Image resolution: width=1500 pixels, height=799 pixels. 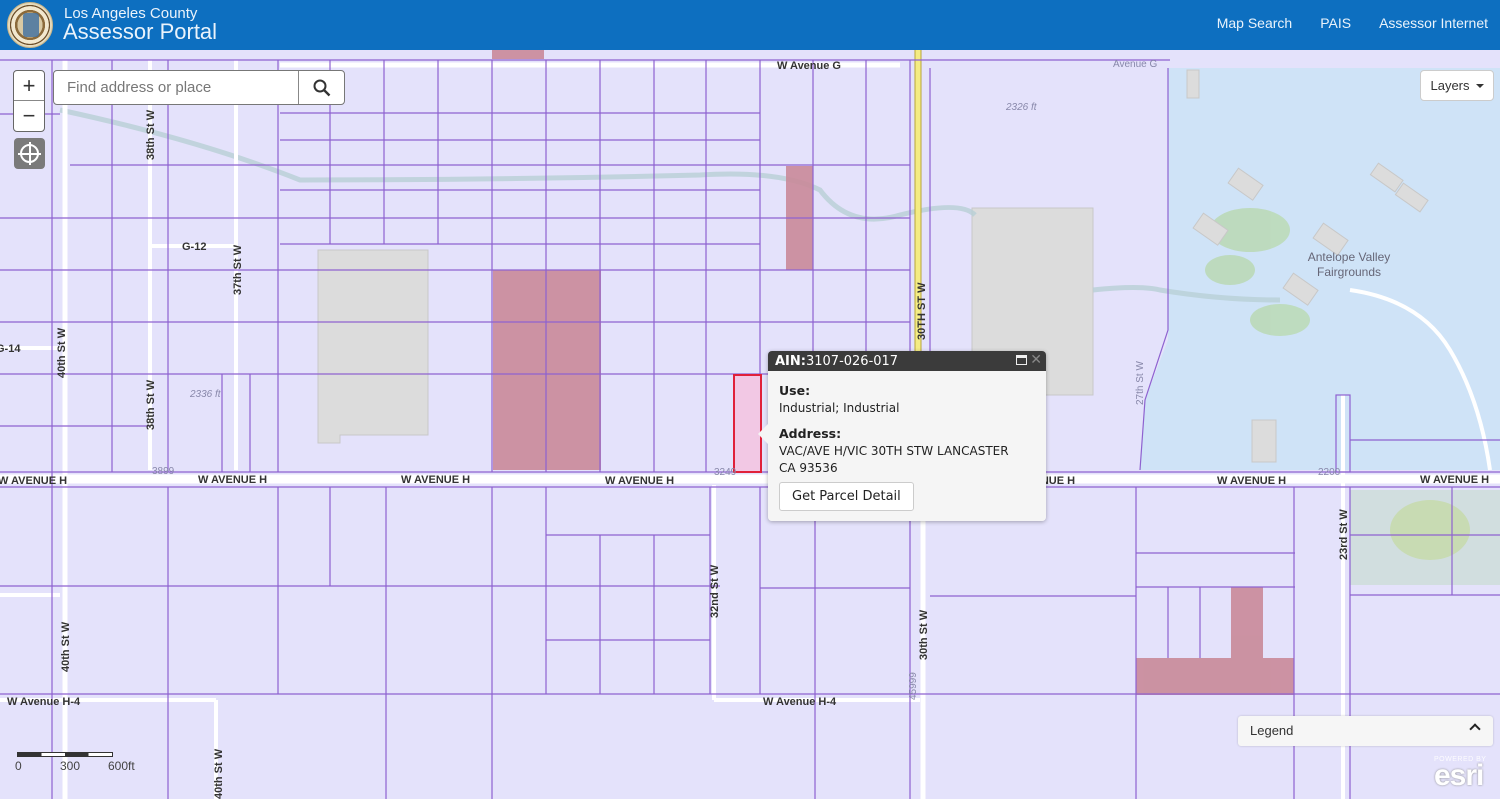 What do you see at coordinates (795, 390) in the screenshot?
I see `use-label: Use:` at bounding box center [795, 390].